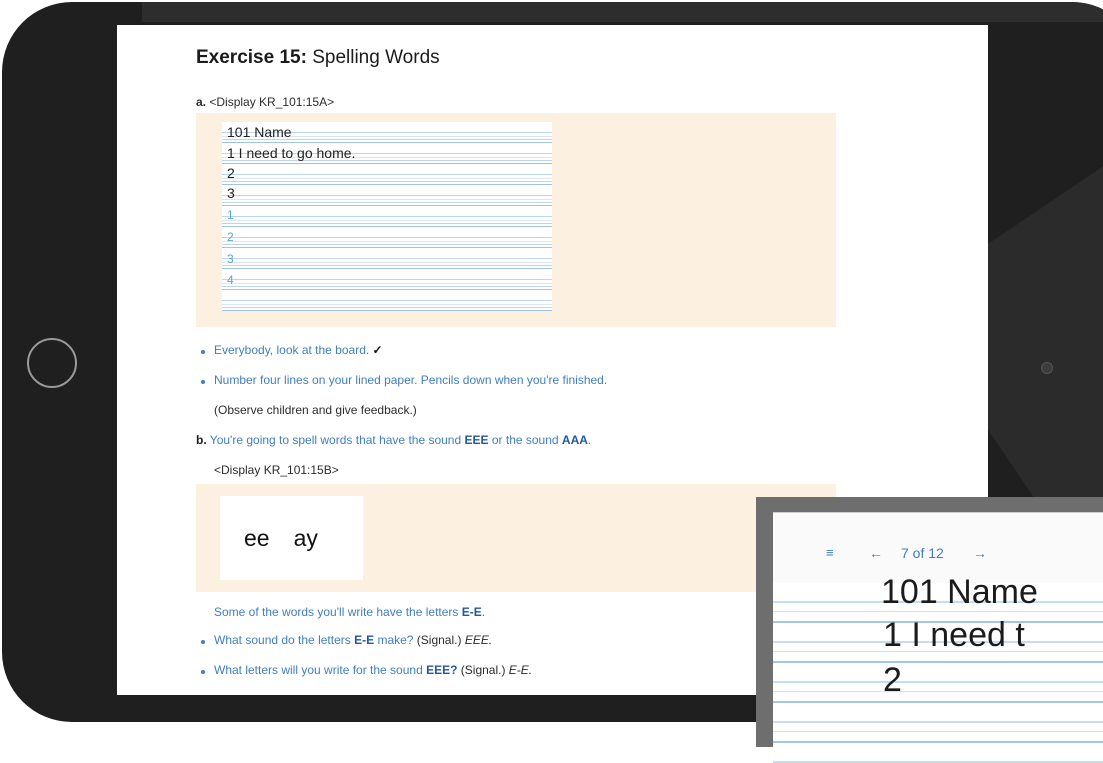 The width and height of the screenshot is (1103, 763). Describe the element at coordinates (954, 635) in the screenshot. I see `zoom-row: 1 I need t` at that location.